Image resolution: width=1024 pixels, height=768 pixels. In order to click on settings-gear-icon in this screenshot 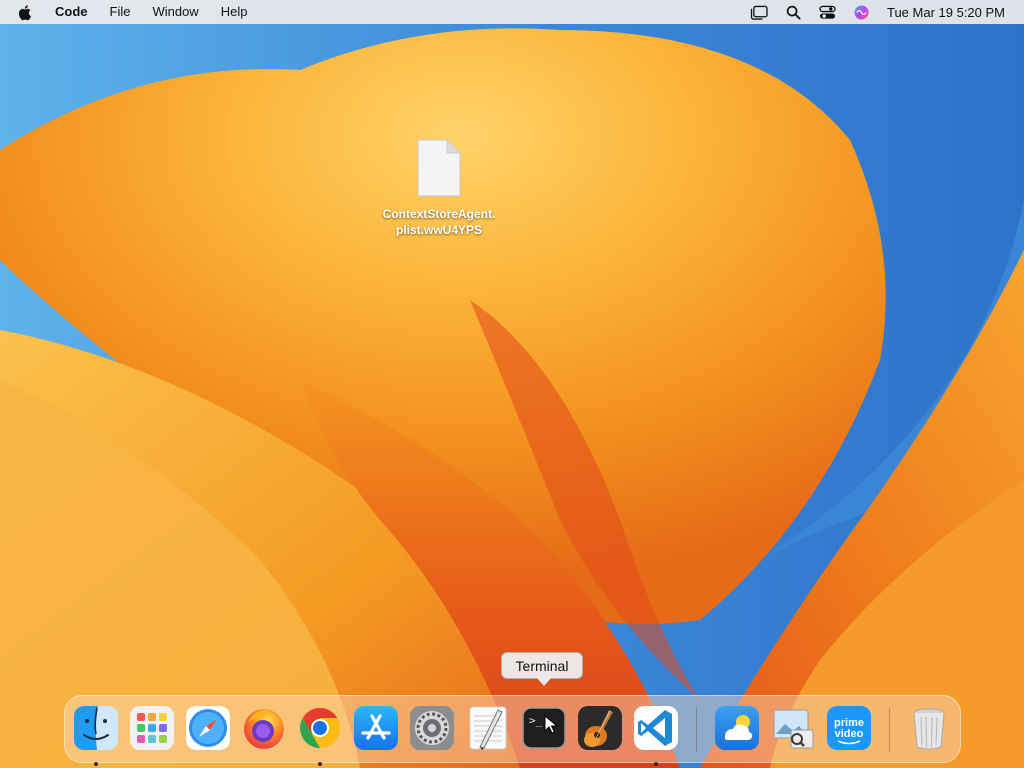, I will do `click(432, 728)`.